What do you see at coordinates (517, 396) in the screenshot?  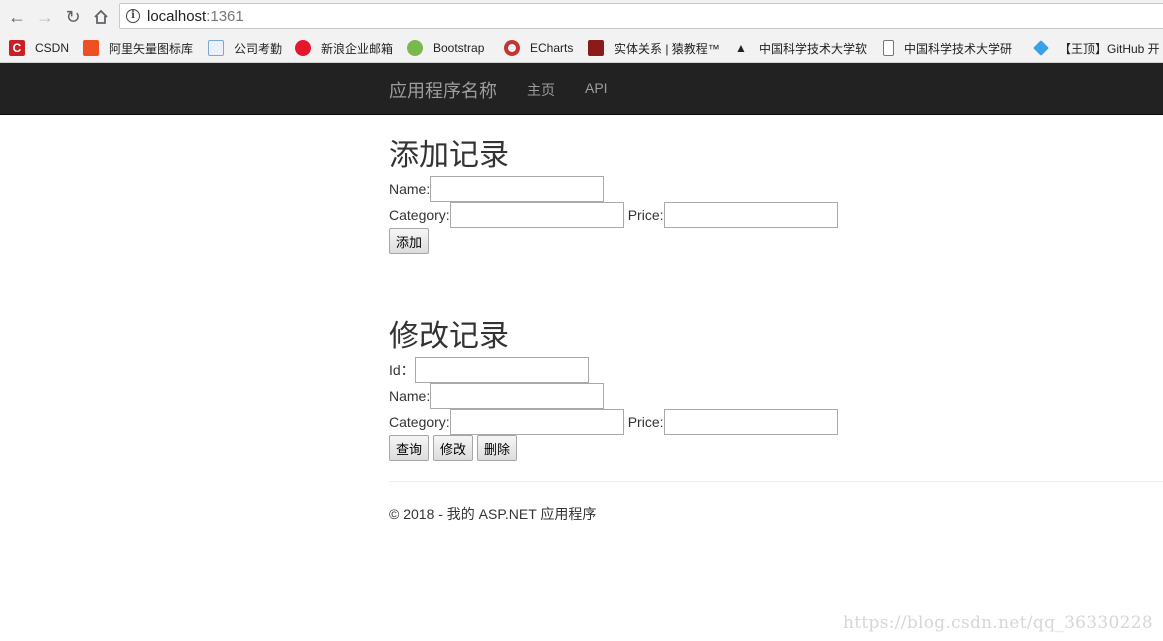 I see `edit-name-input` at bounding box center [517, 396].